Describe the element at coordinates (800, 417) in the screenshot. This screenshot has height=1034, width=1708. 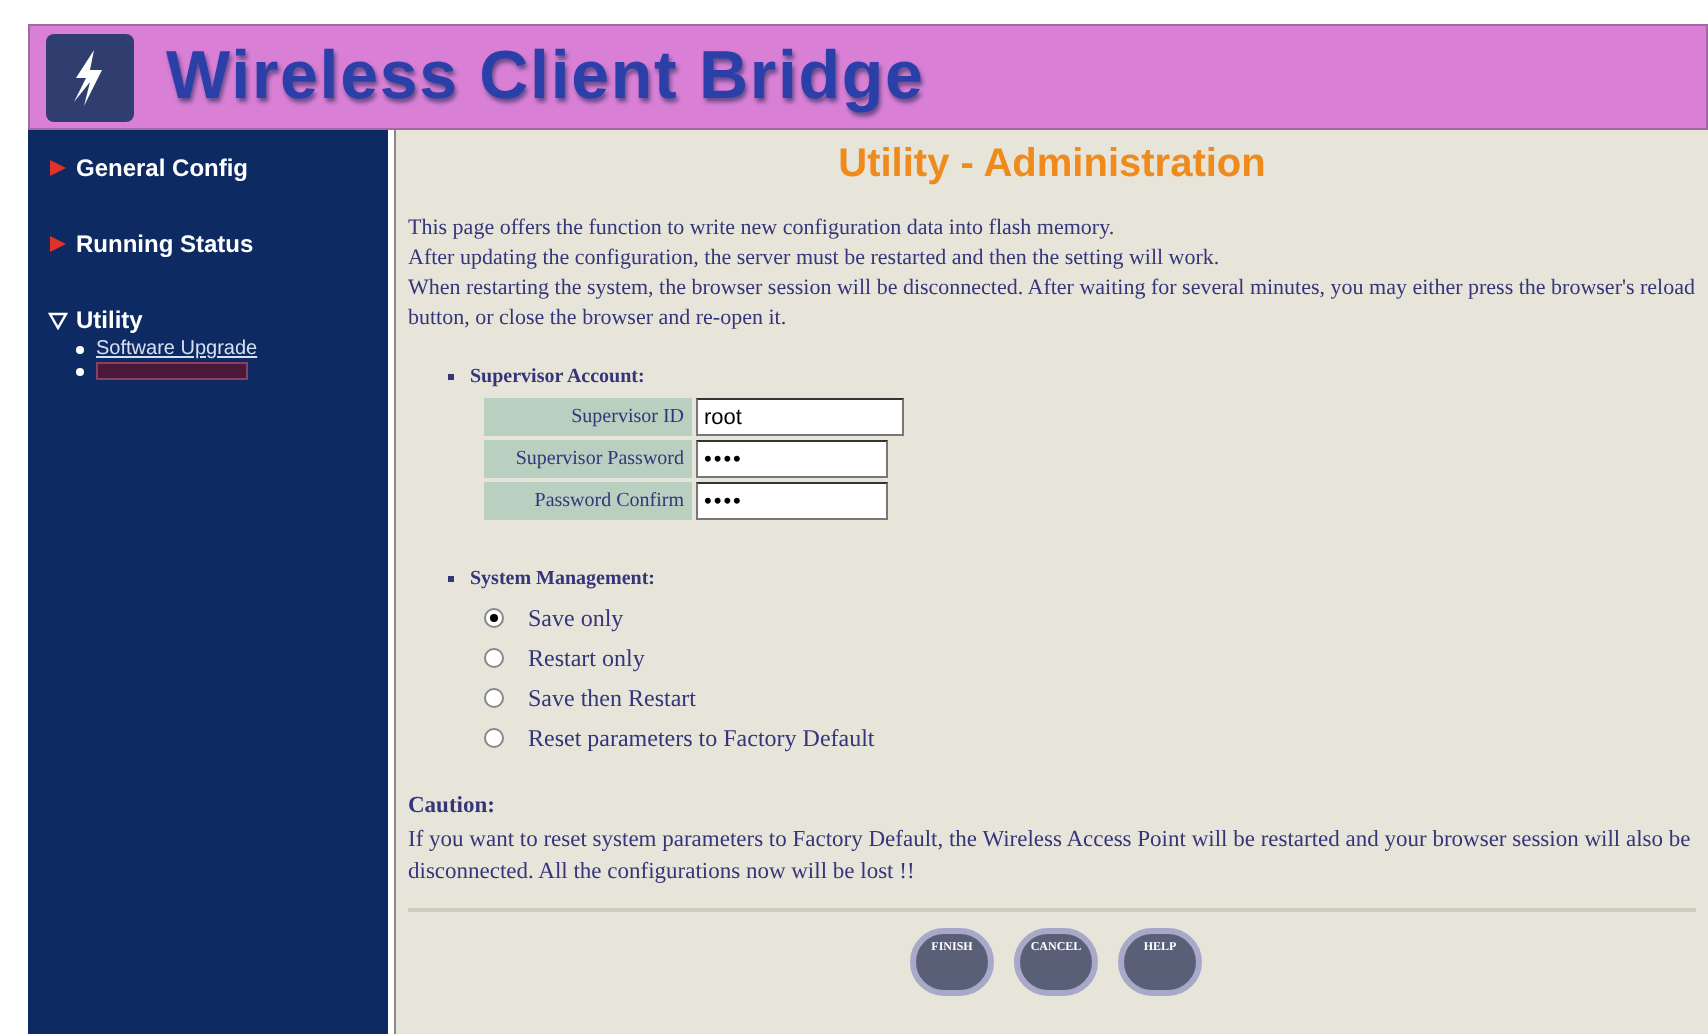
I see `text-field: root` at that location.